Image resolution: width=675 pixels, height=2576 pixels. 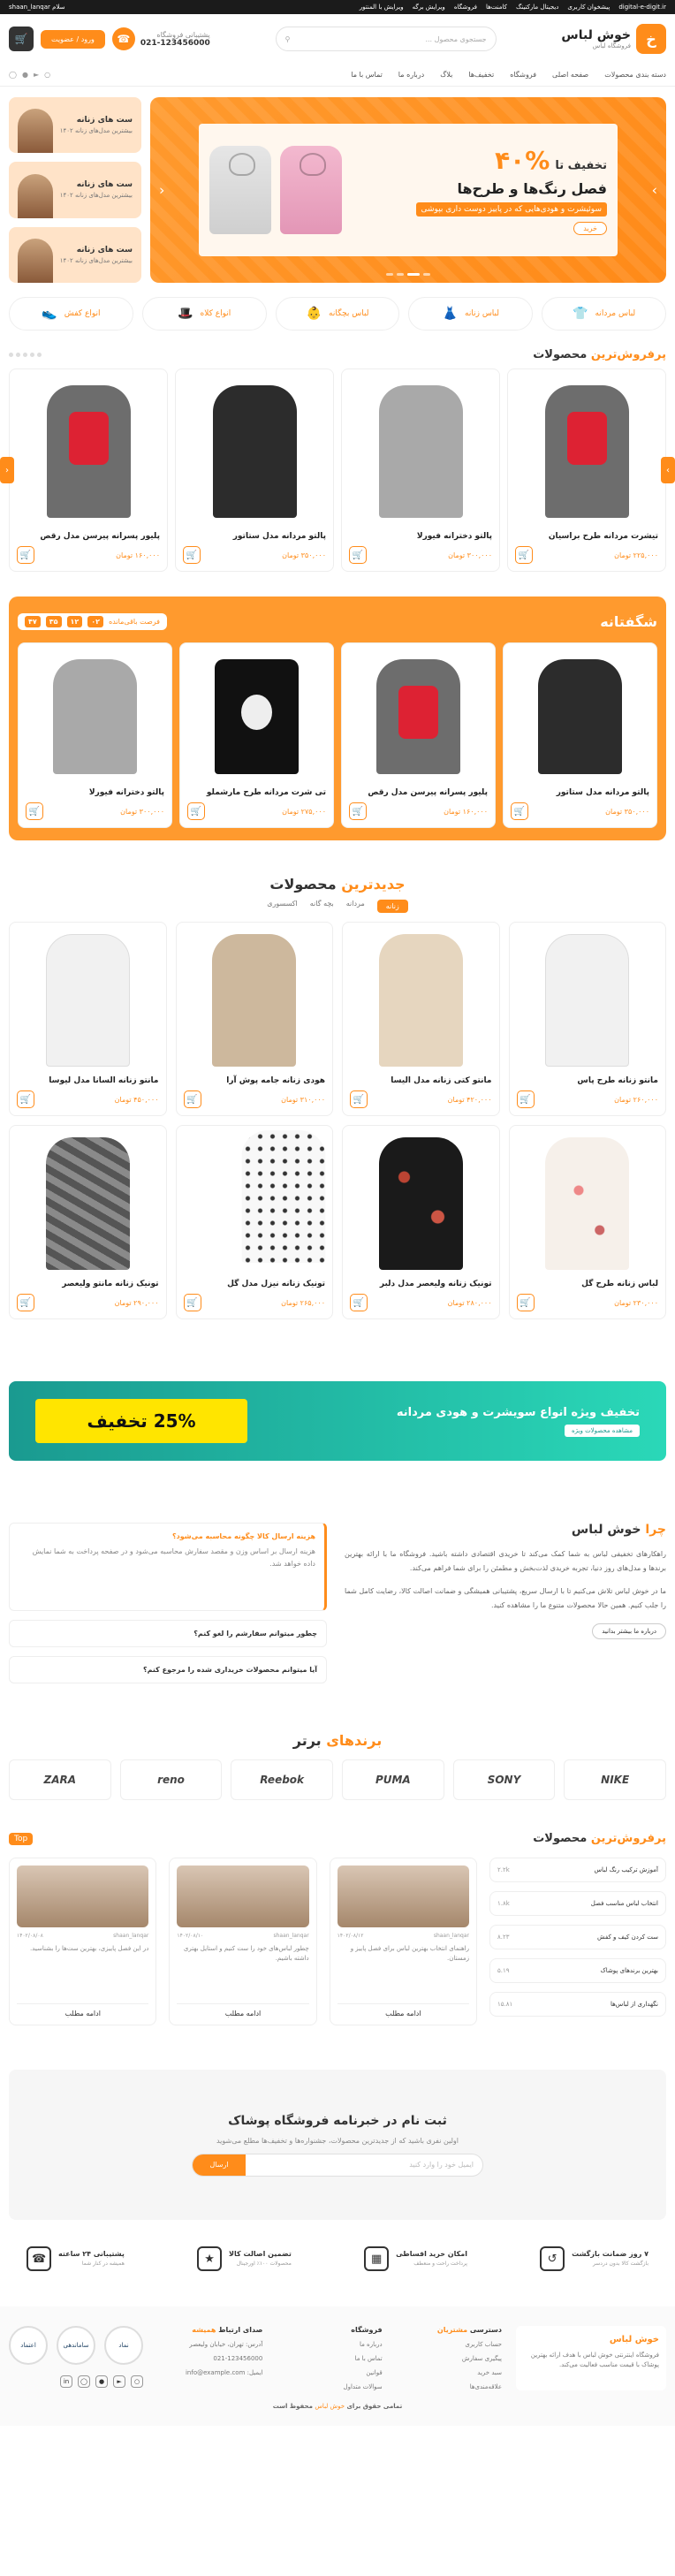 What do you see at coordinates (337, 314) in the screenshot?
I see `category-item: لباس بچگانه 👶` at bounding box center [337, 314].